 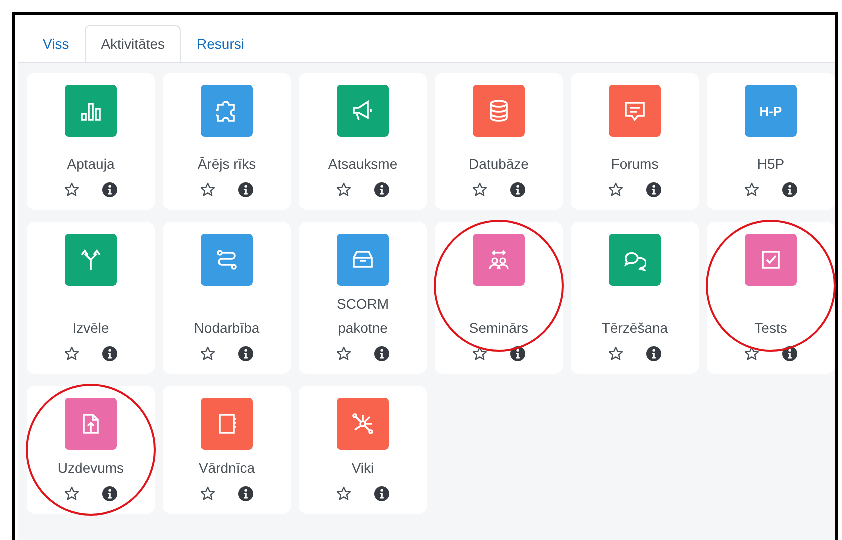 What do you see at coordinates (91, 424) in the screenshot?
I see `file-upload-icon` at bounding box center [91, 424].